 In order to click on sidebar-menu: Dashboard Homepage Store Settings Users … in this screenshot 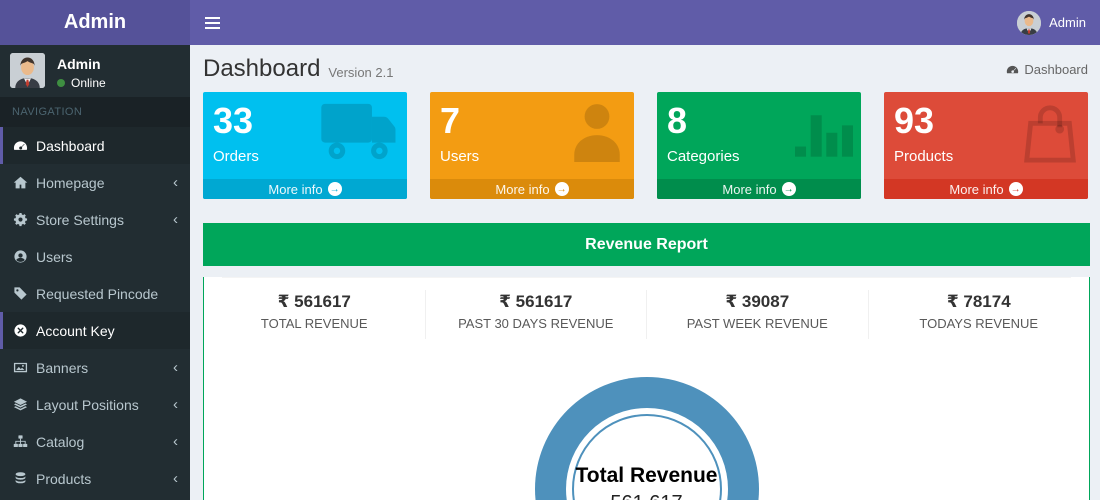, I will do `click(95, 312)`.